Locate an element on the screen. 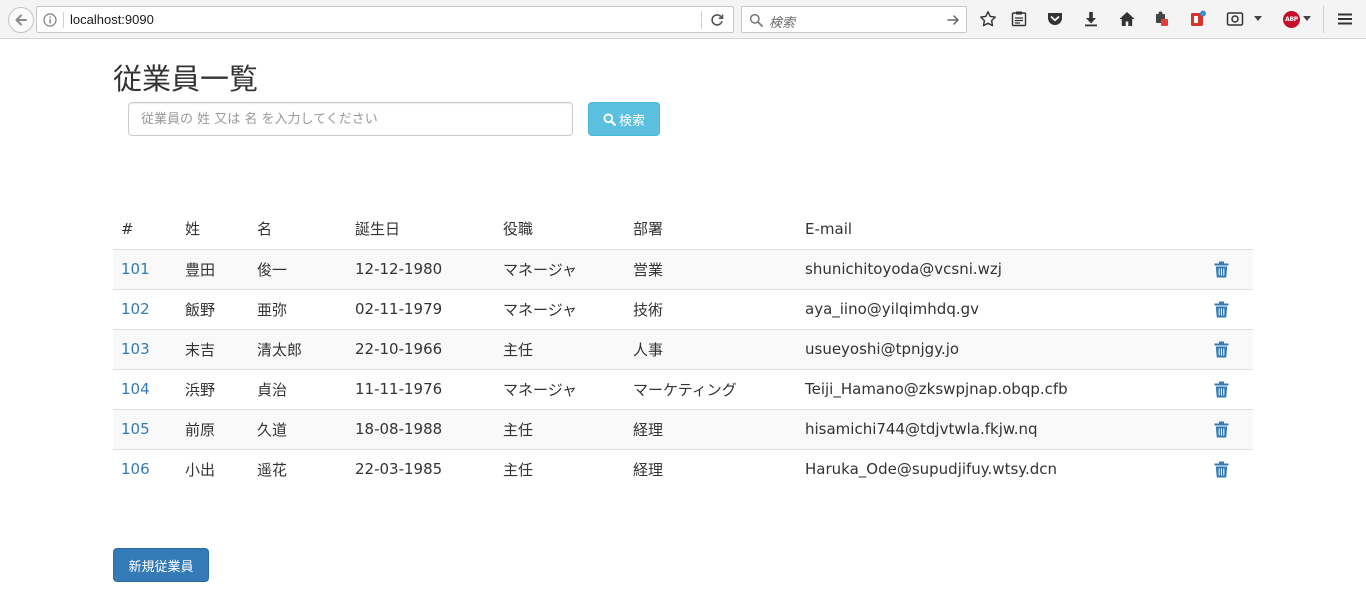 The width and height of the screenshot is (1366, 615). department-cell: 営業 is located at coordinates (711, 269).